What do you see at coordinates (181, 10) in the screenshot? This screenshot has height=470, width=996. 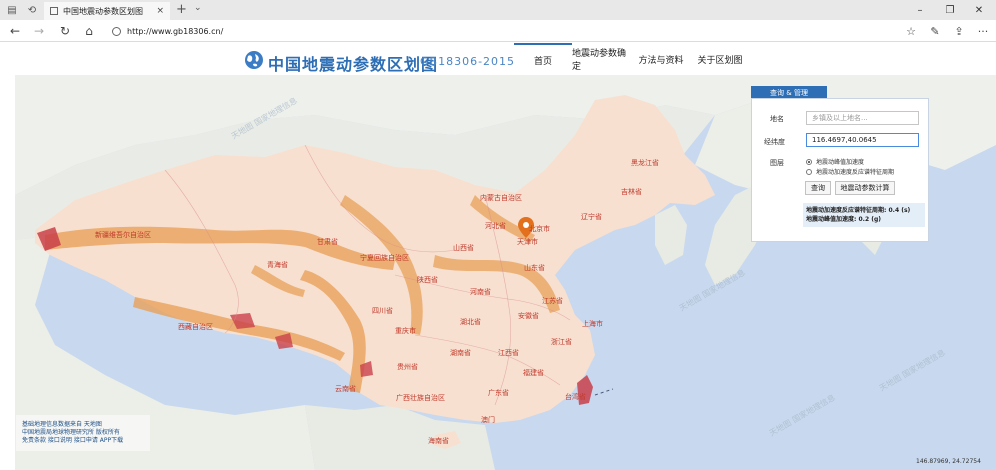 I see `new-tab-icon: +` at bounding box center [181, 10].